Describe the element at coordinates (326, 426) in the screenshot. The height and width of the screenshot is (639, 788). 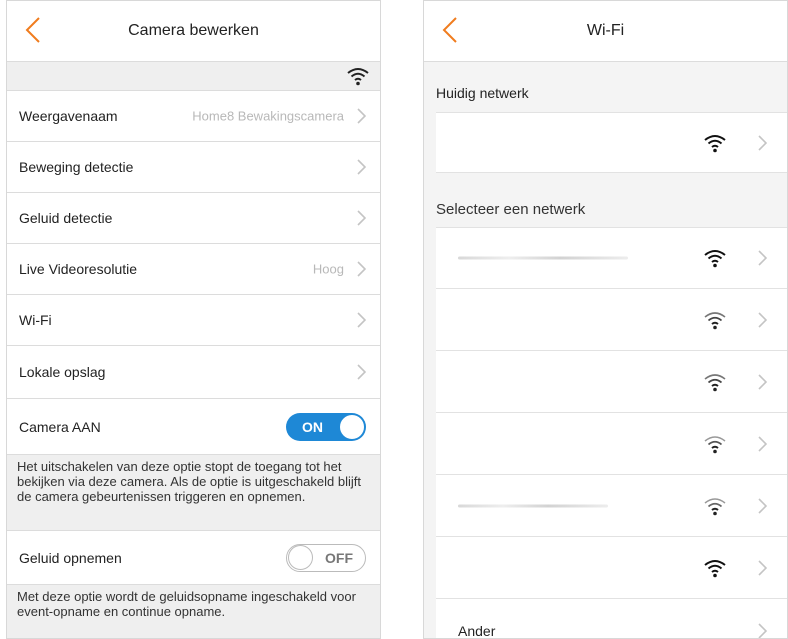
I see `camera-toggle: ON` at that location.